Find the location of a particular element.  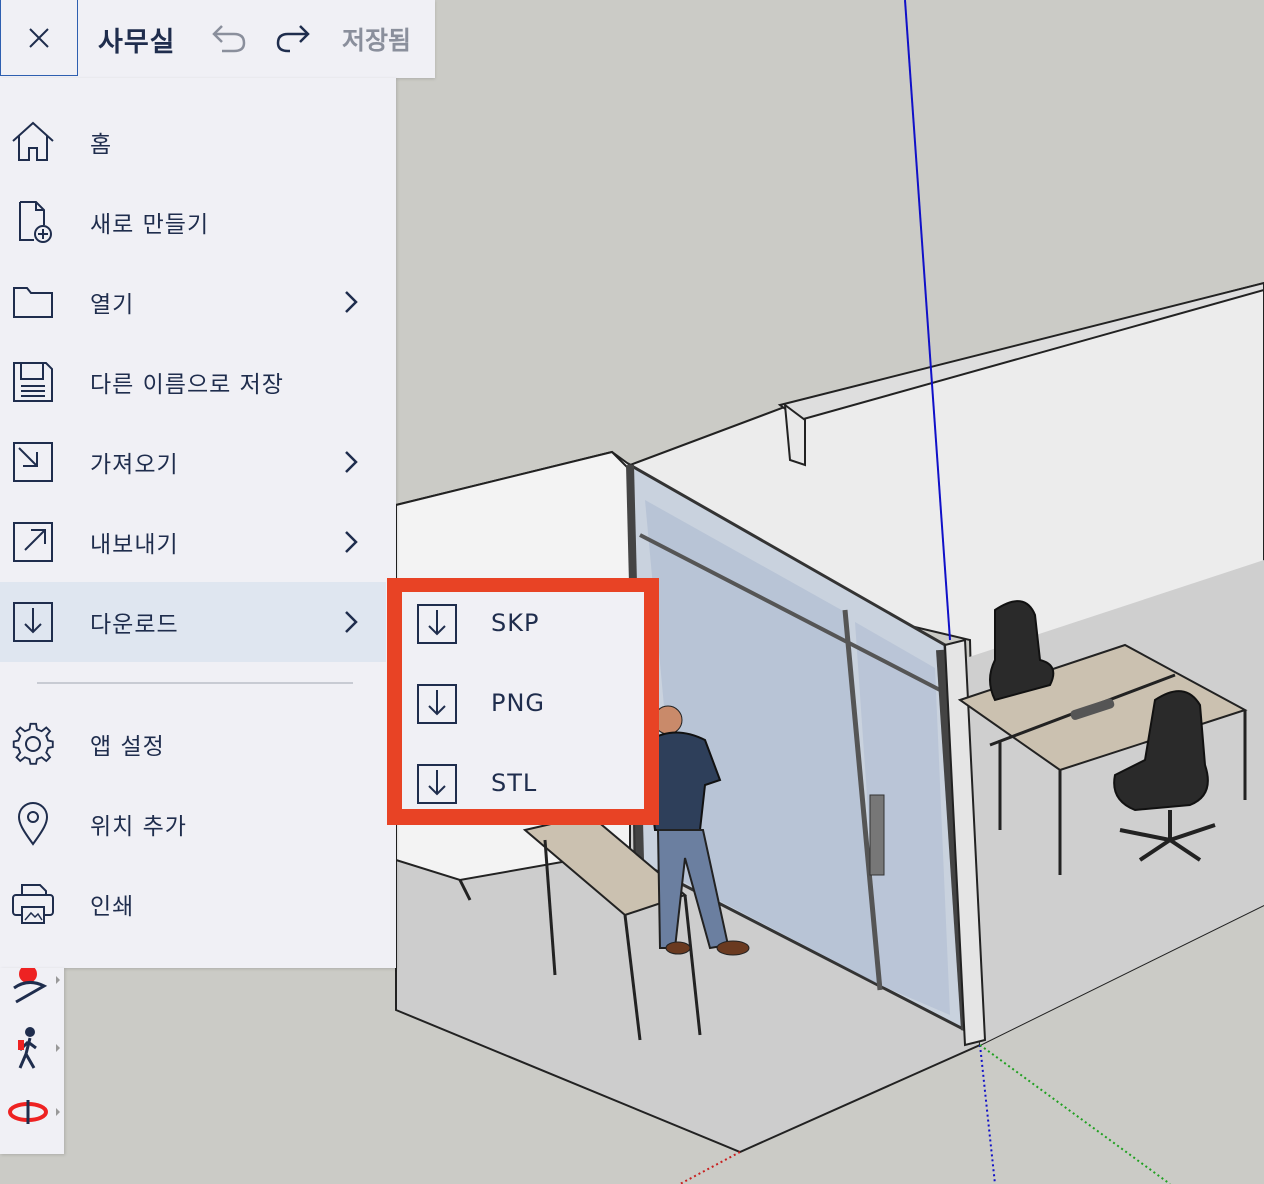

download-png-item: PNG is located at coordinates (523, 708).